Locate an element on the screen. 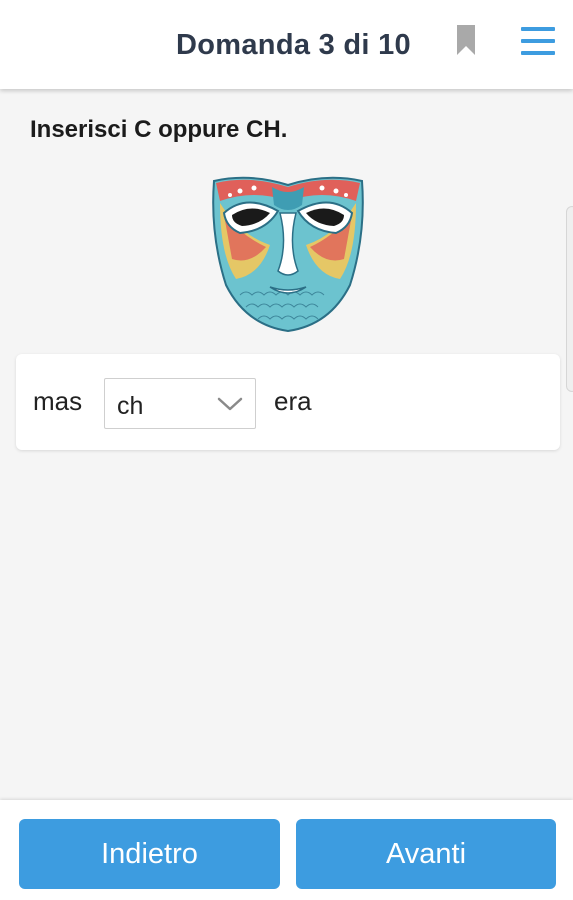 The image size is (573, 900). answer-card: mas ch era is located at coordinates (288, 402).